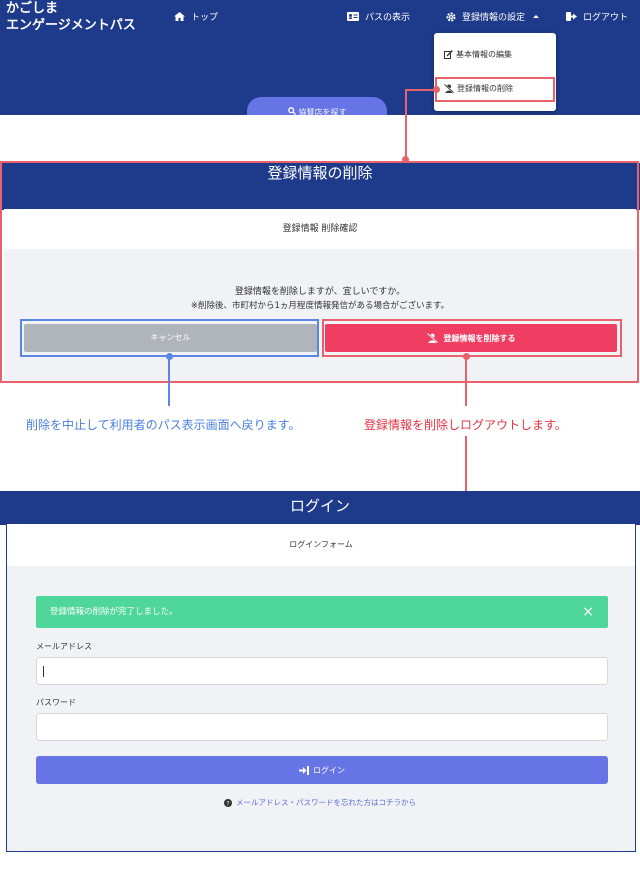 This screenshot has height=870, width=640. Describe the element at coordinates (571, 16) in the screenshot. I see `sign-out-icon` at that location.